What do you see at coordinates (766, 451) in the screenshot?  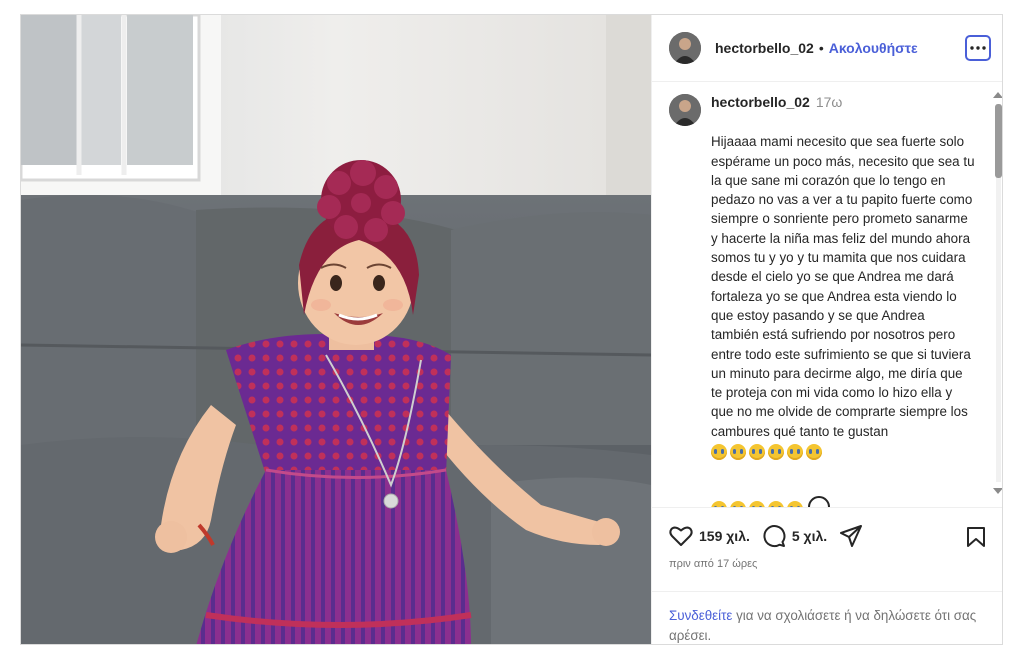 I see `emoji-row` at bounding box center [766, 451].